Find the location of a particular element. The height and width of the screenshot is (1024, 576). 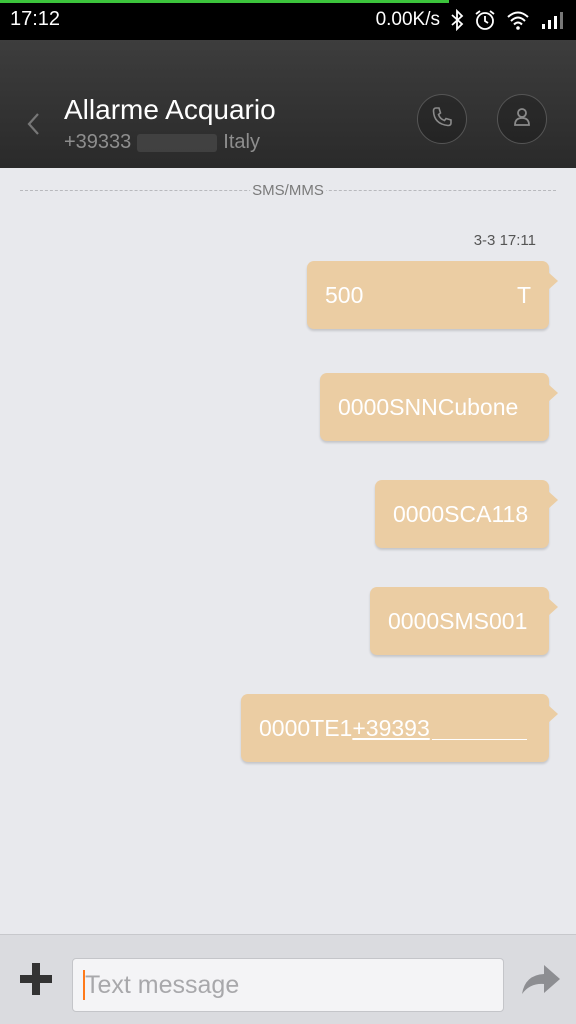

phone-icon is located at coordinates (442, 119).